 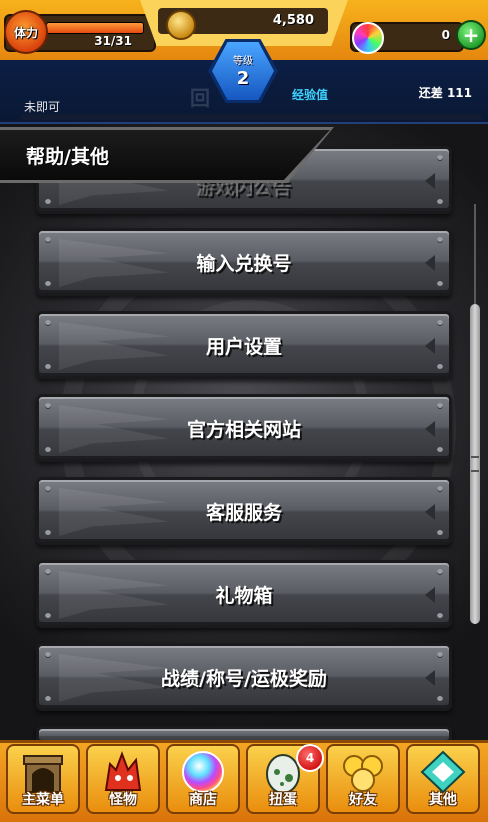 I want to click on nav-label: 主菜单, so click(x=43, y=800).